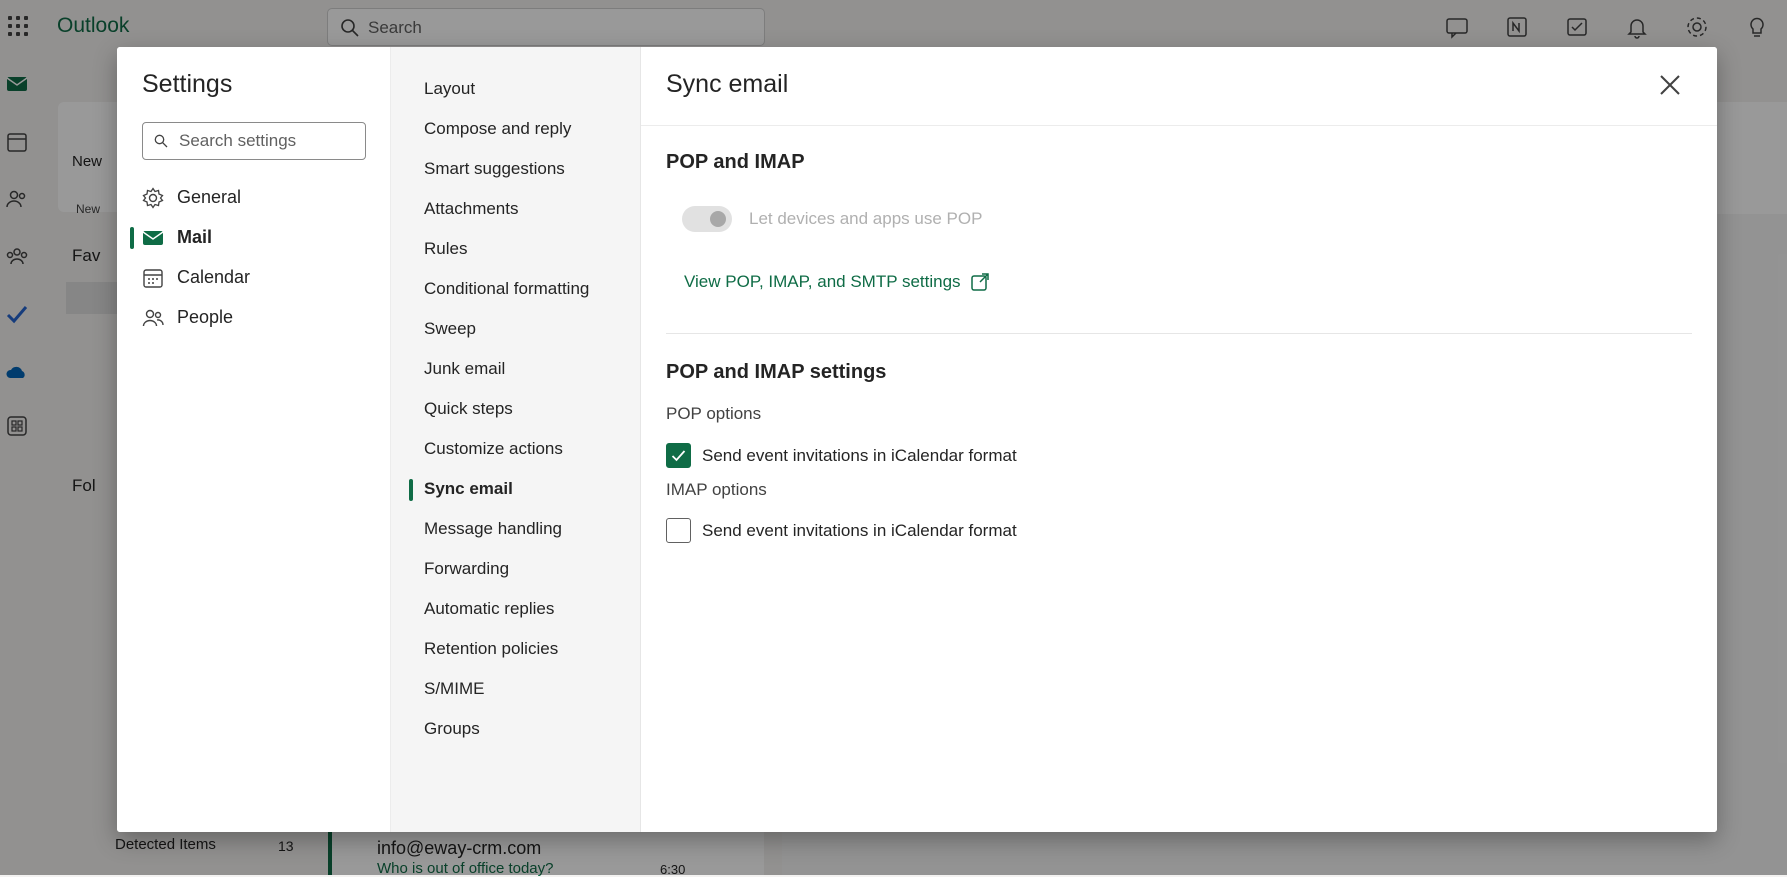 Image resolution: width=1787 pixels, height=877 pixels. Describe the element at coordinates (153, 278) in the screenshot. I see `calendar-icon` at that location.